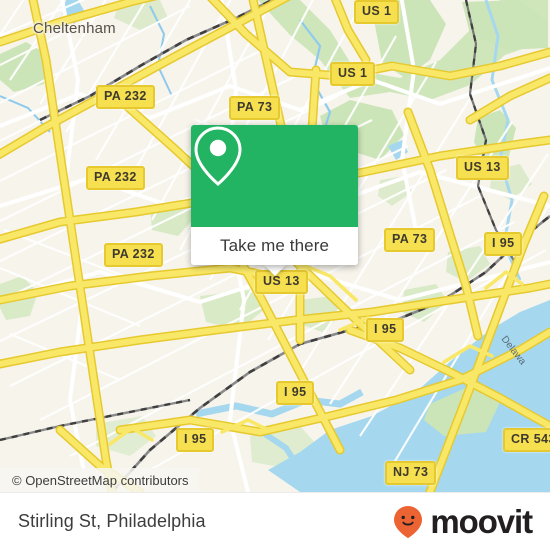  I want to click on take-me-there-card: Take me there, so click(274, 195).